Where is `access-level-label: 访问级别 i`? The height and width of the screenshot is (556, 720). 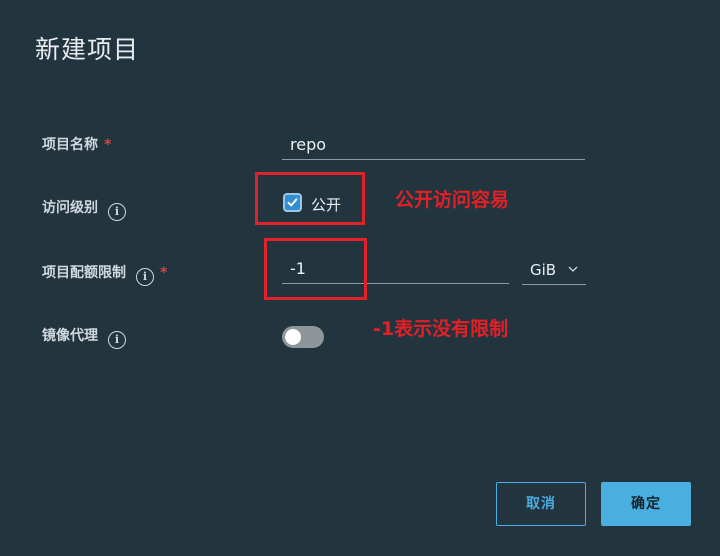
access-level-label: 访问级别 i is located at coordinates (84, 209).